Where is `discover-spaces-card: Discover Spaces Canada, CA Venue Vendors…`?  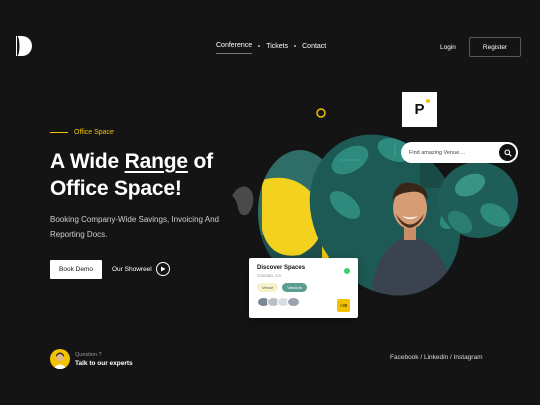
discover-spaces-card: Discover Spaces Canada, CA Venue Vendors… is located at coordinates (303, 288).